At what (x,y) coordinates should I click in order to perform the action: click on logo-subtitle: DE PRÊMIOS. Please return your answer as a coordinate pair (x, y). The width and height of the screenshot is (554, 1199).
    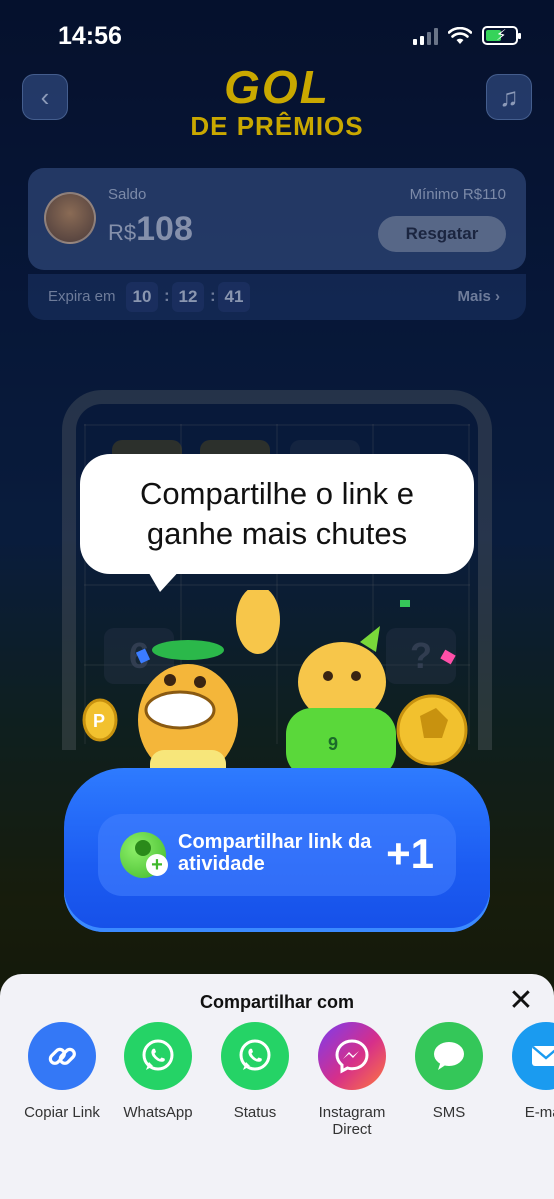
    Looking at the image, I should click on (277, 126).